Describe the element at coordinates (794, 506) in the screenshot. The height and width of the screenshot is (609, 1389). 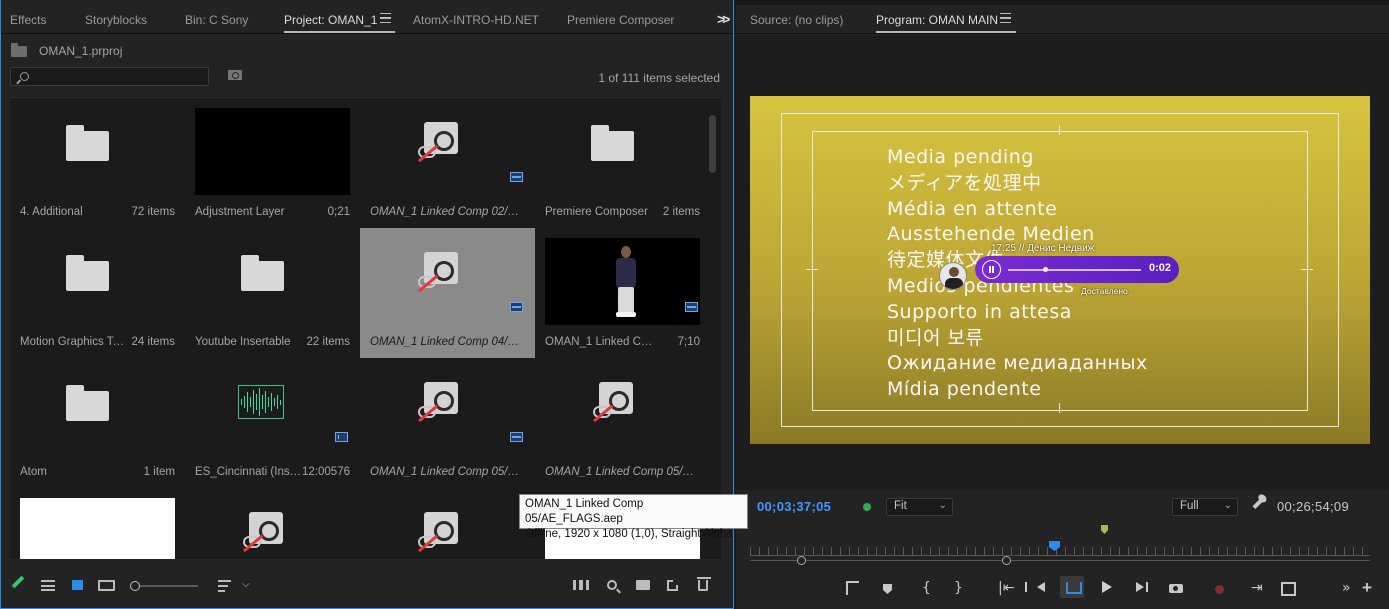
I see `playhead-timecode: 00;03;37;05` at that location.